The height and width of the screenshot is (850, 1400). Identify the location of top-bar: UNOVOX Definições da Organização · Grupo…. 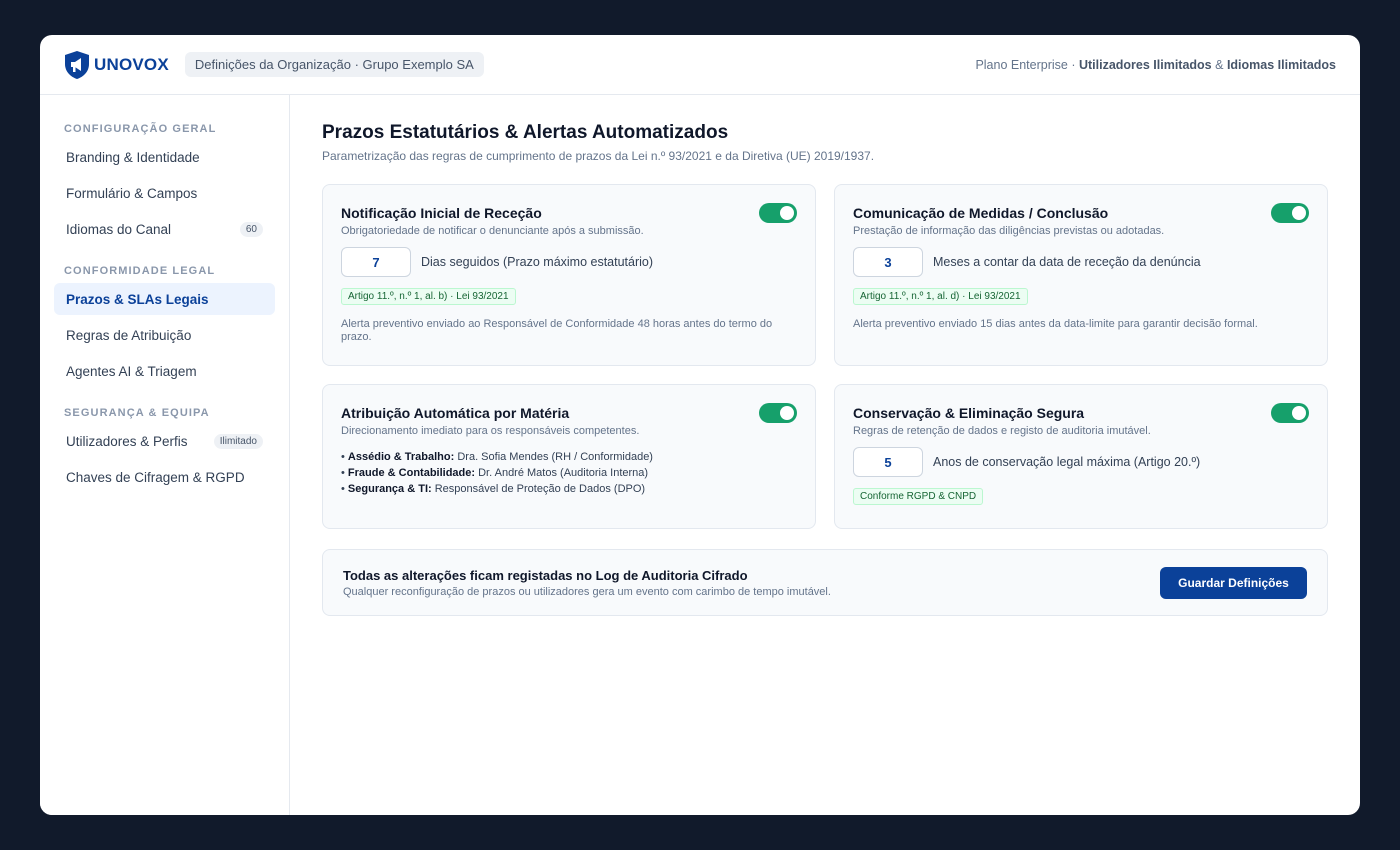
(700, 65).